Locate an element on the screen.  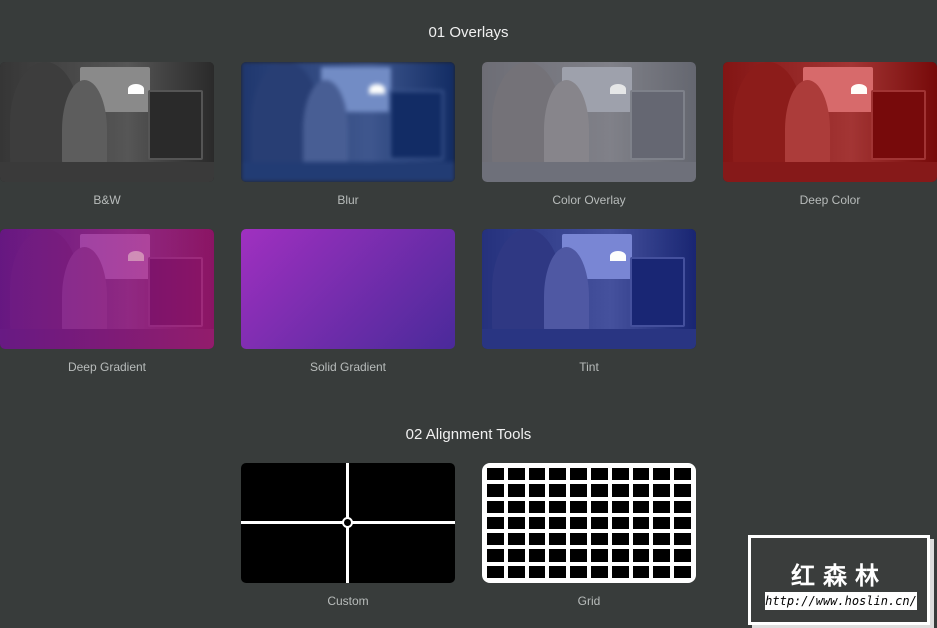
watermark: 红森林 http://www.hoslin.cn/ is located at coordinates (839, 580).